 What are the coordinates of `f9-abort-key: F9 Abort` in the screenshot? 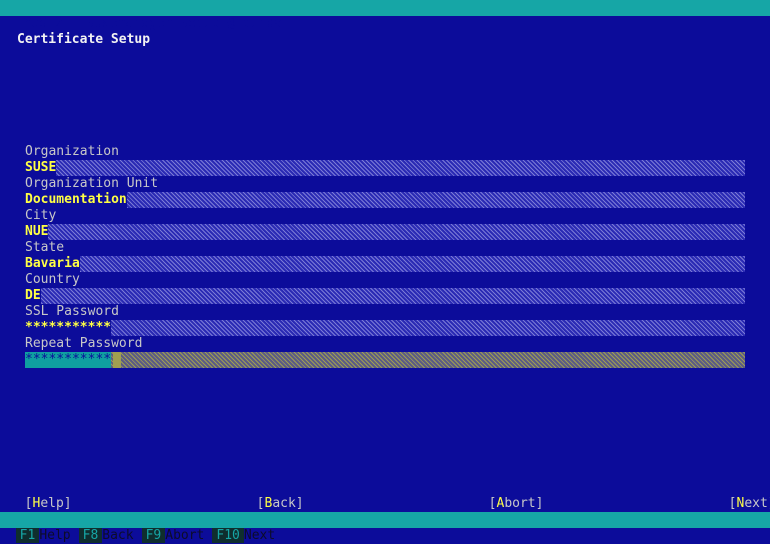 It's located at (177, 536).